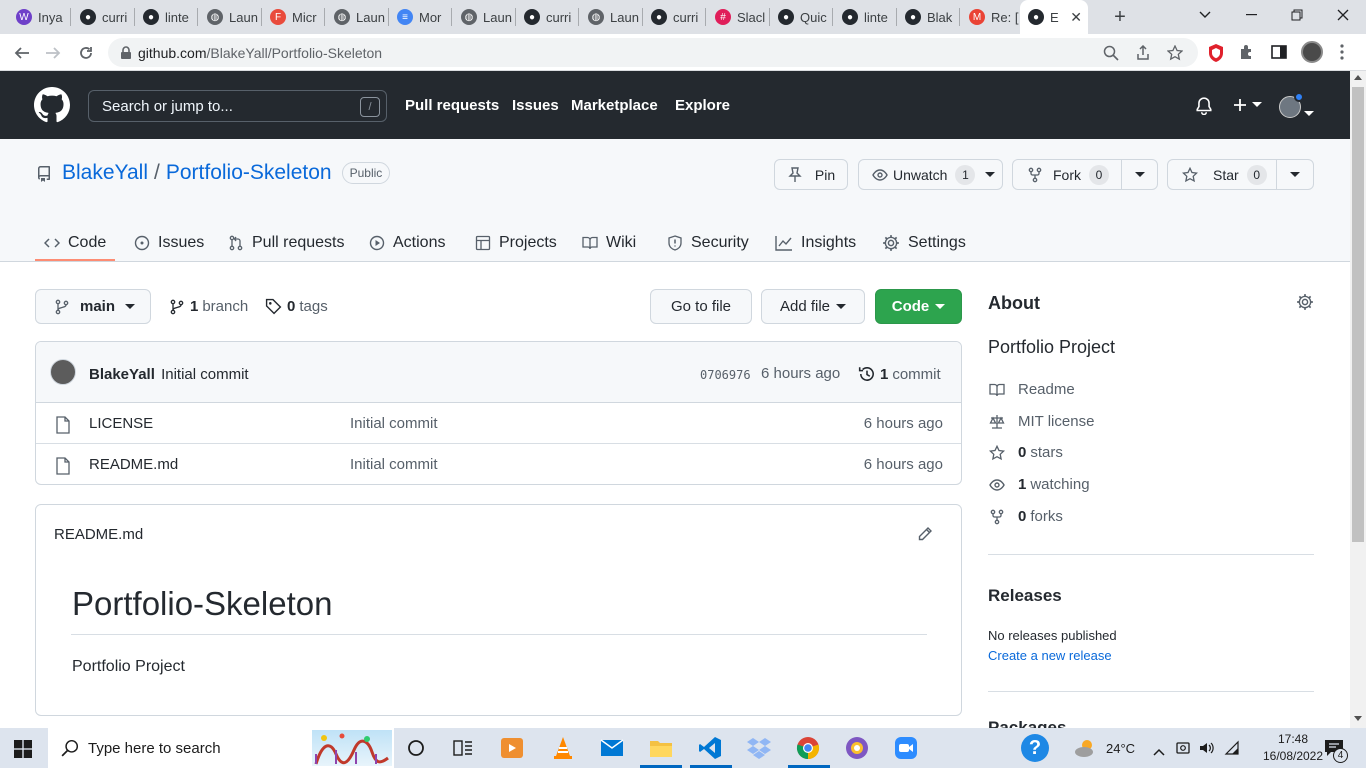  Describe the element at coordinates (1111, 53) in the screenshot. I see `zoom-icon` at that location.